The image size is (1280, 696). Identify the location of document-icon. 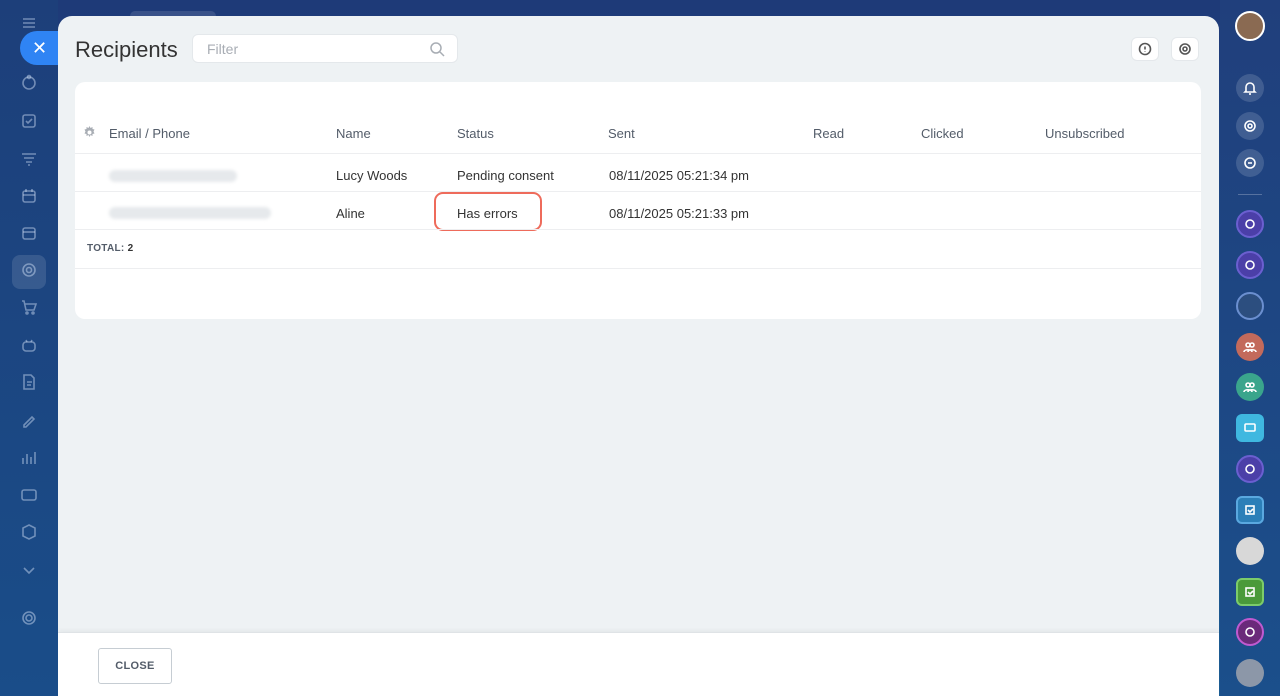
(29, 384).